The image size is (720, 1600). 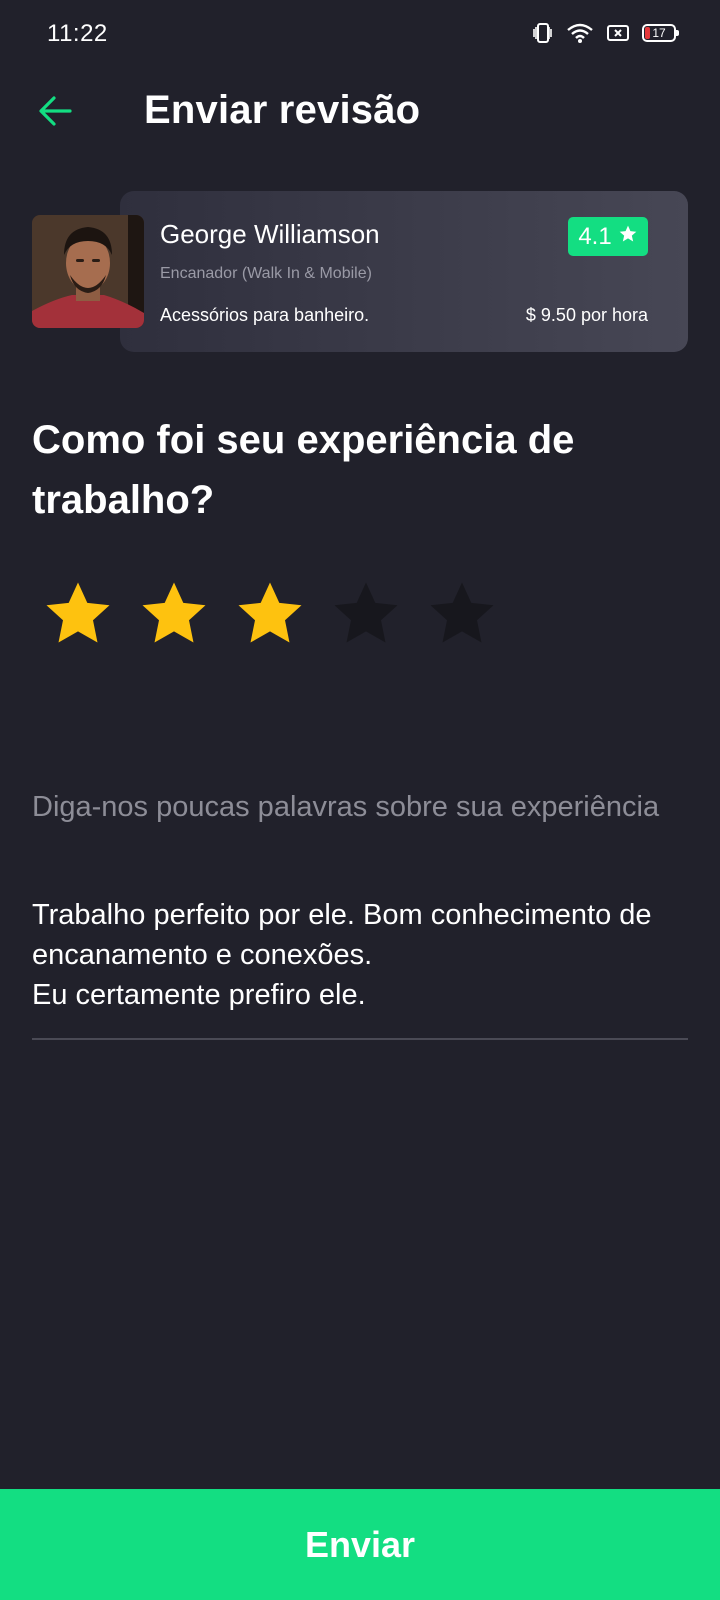 What do you see at coordinates (270, 234) in the screenshot?
I see `provider-name: George Williamson` at bounding box center [270, 234].